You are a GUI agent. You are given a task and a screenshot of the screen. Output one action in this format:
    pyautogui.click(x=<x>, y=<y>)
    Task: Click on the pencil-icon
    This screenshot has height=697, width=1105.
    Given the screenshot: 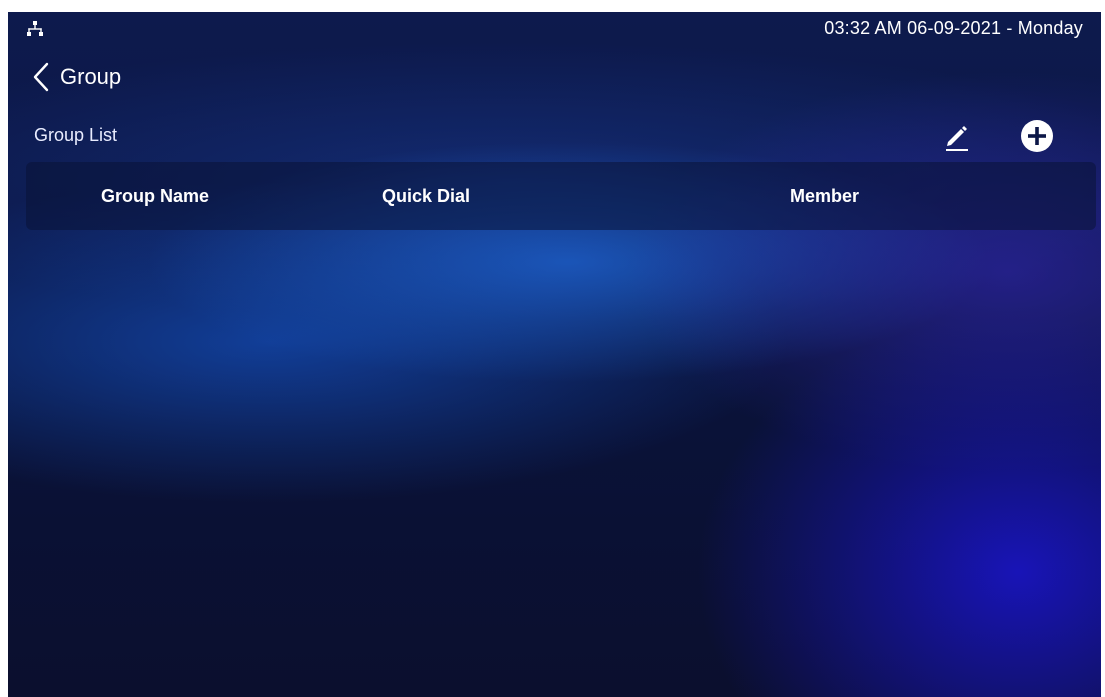 What is the action you would take?
    pyautogui.click(x=957, y=135)
    